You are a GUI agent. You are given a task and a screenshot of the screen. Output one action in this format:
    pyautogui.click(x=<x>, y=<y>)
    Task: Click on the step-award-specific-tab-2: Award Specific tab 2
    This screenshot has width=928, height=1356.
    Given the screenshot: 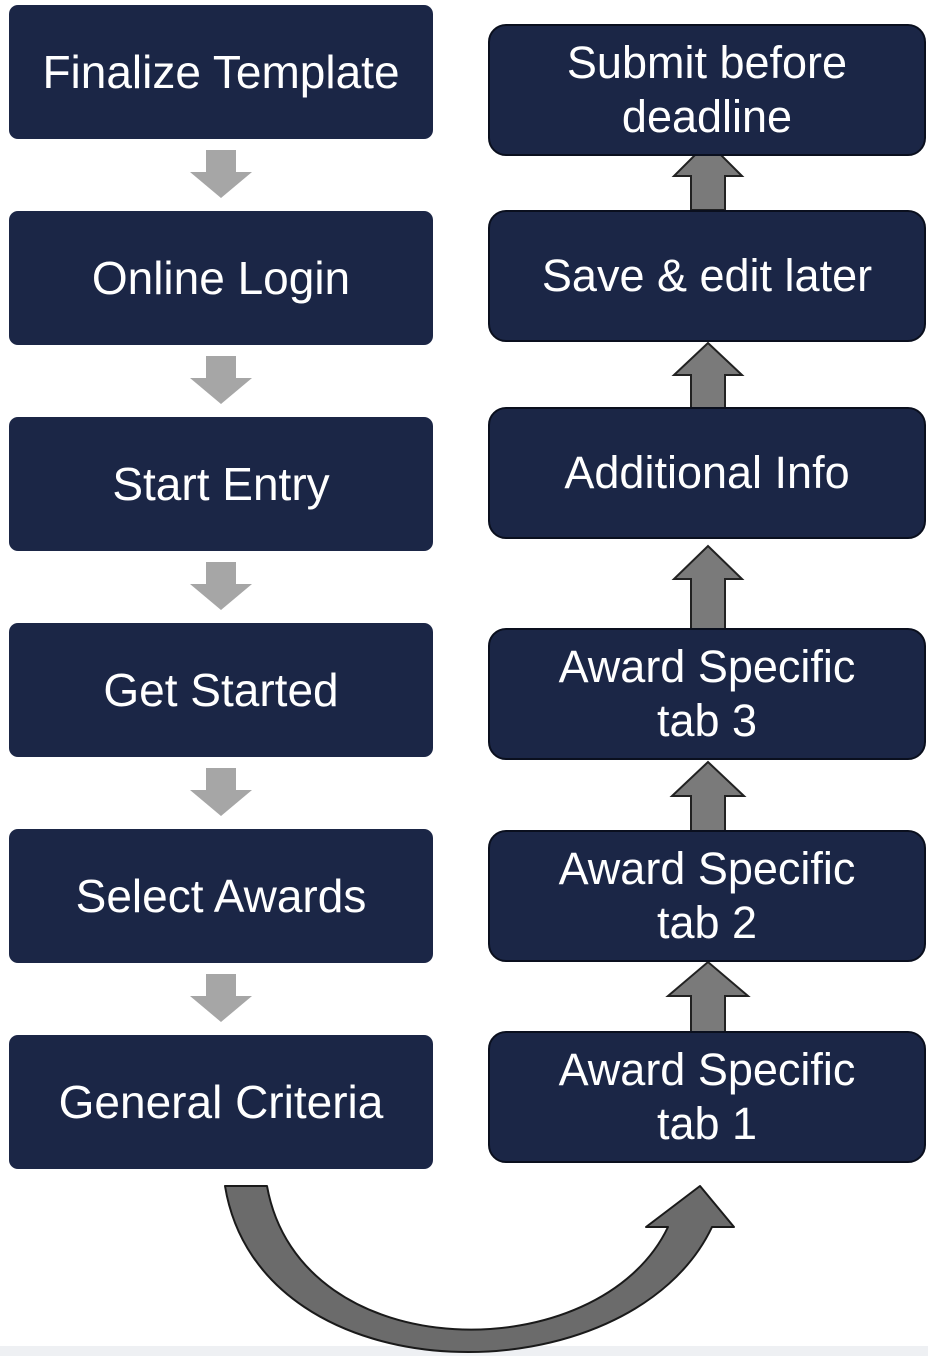 What is the action you would take?
    pyautogui.click(x=707, y=896)
    